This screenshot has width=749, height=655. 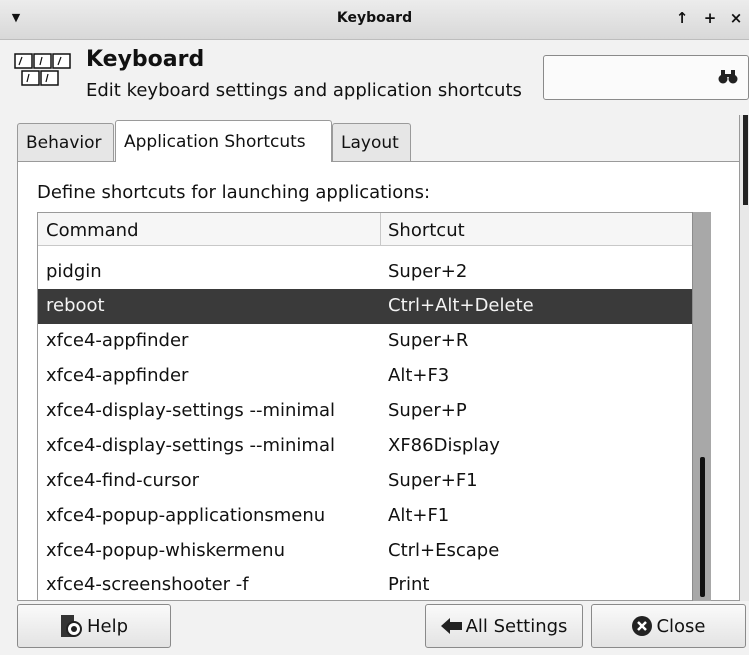 I want to click on row-shortcut: Alt+F3, so click(x=419, y=375).